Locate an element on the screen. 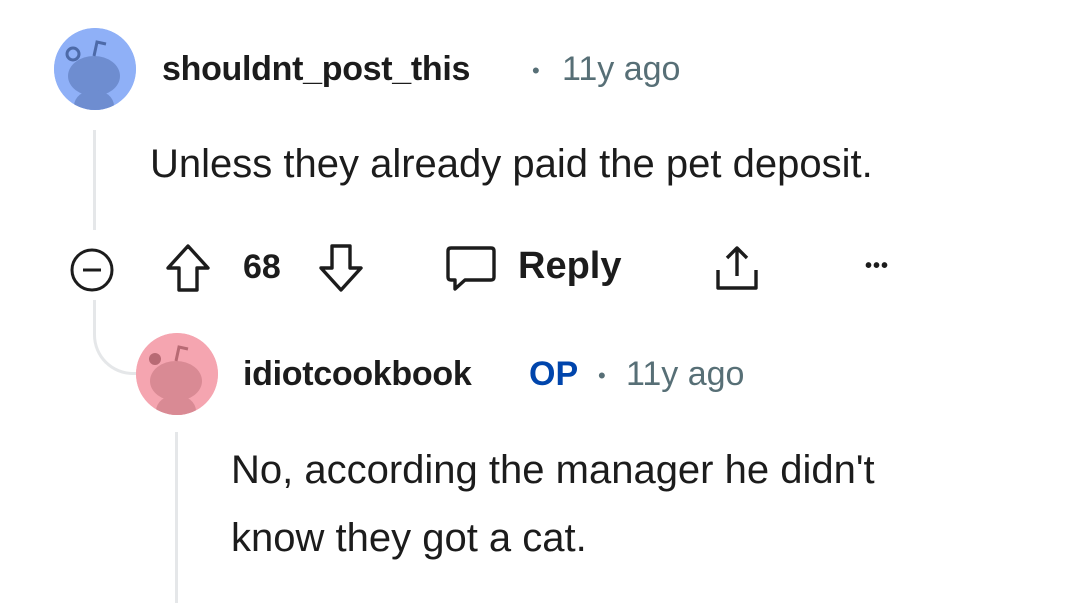 The image size is (1079, 603). thread-line-reply is located at coordinates (176, 517).